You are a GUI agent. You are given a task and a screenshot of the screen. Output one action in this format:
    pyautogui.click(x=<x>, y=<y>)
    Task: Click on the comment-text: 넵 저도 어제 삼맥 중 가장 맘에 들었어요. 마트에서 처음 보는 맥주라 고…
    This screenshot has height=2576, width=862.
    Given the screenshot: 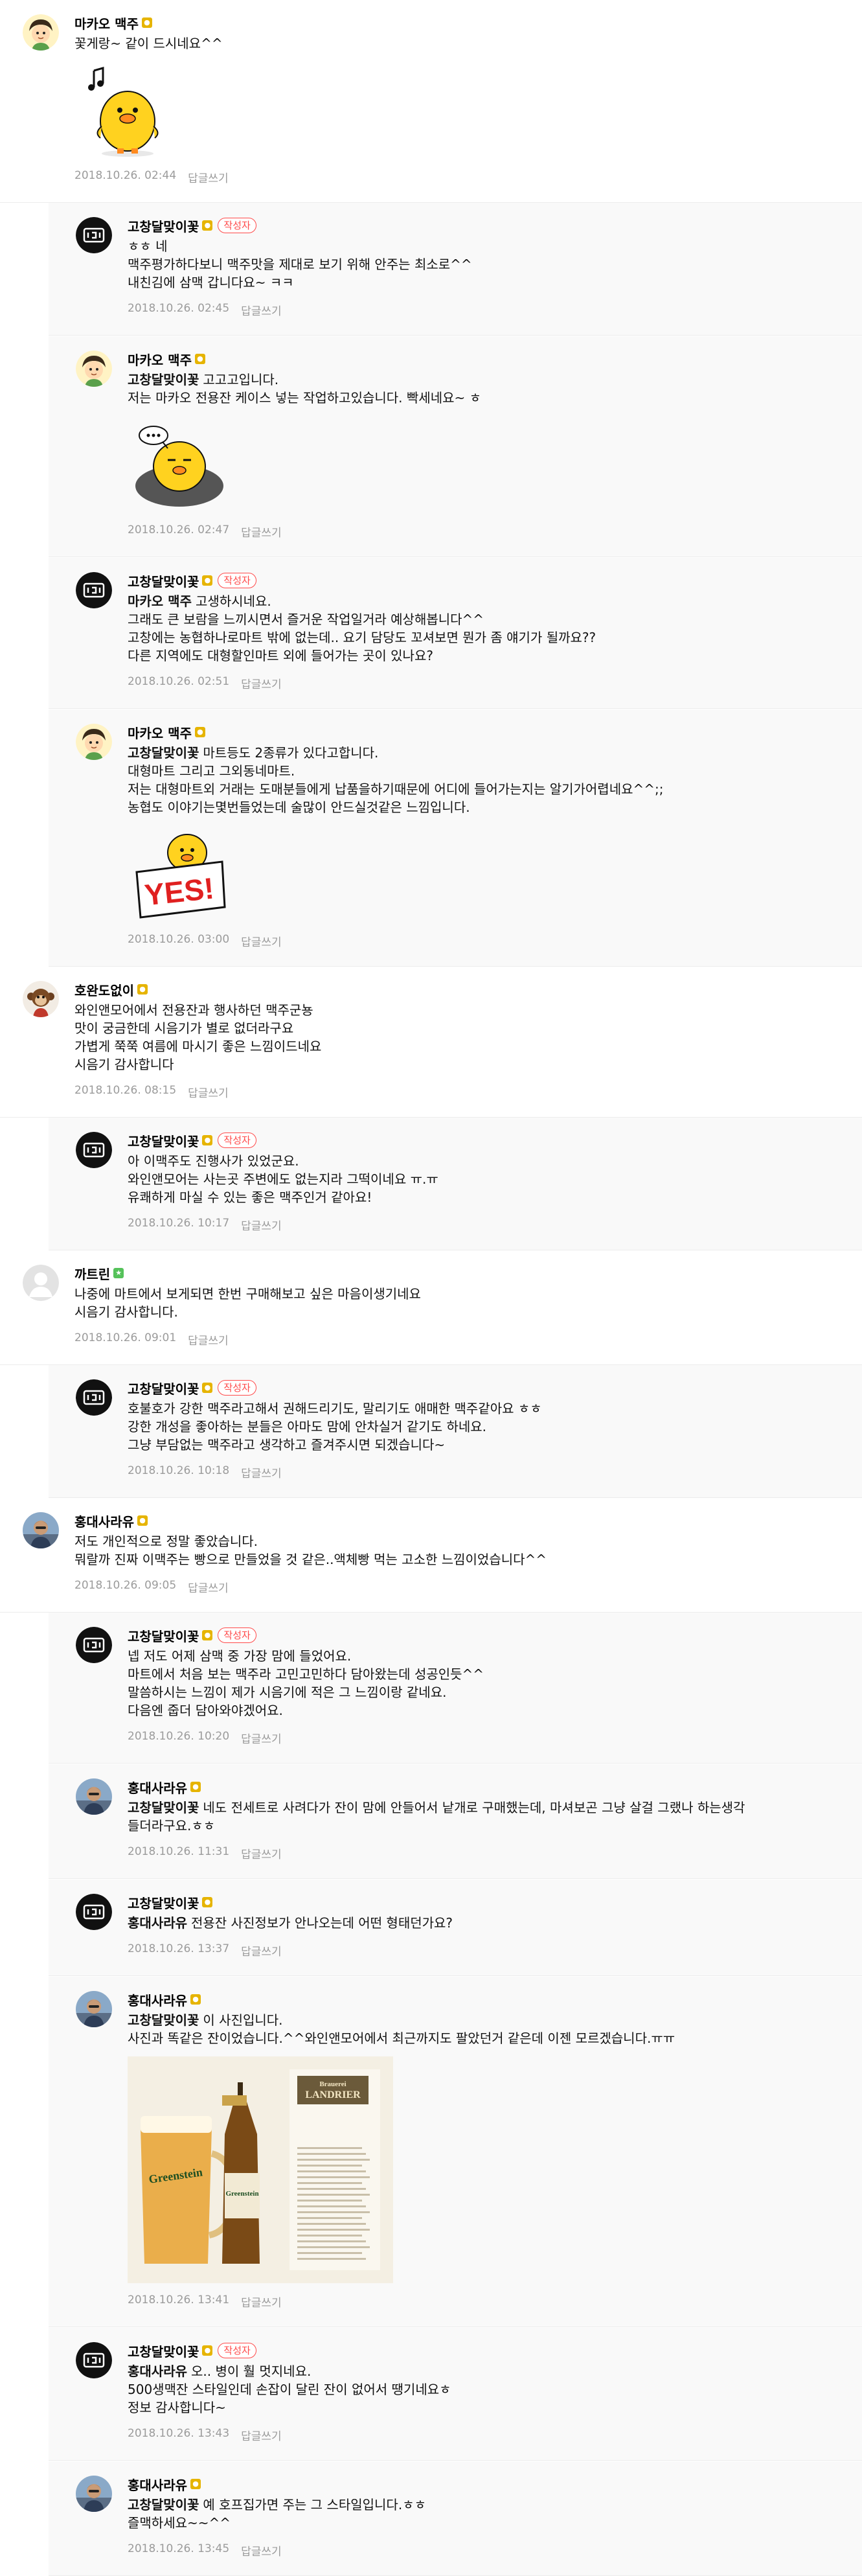 What is the action you would take?
    pyautogui.click(x=489, y=1683)
    